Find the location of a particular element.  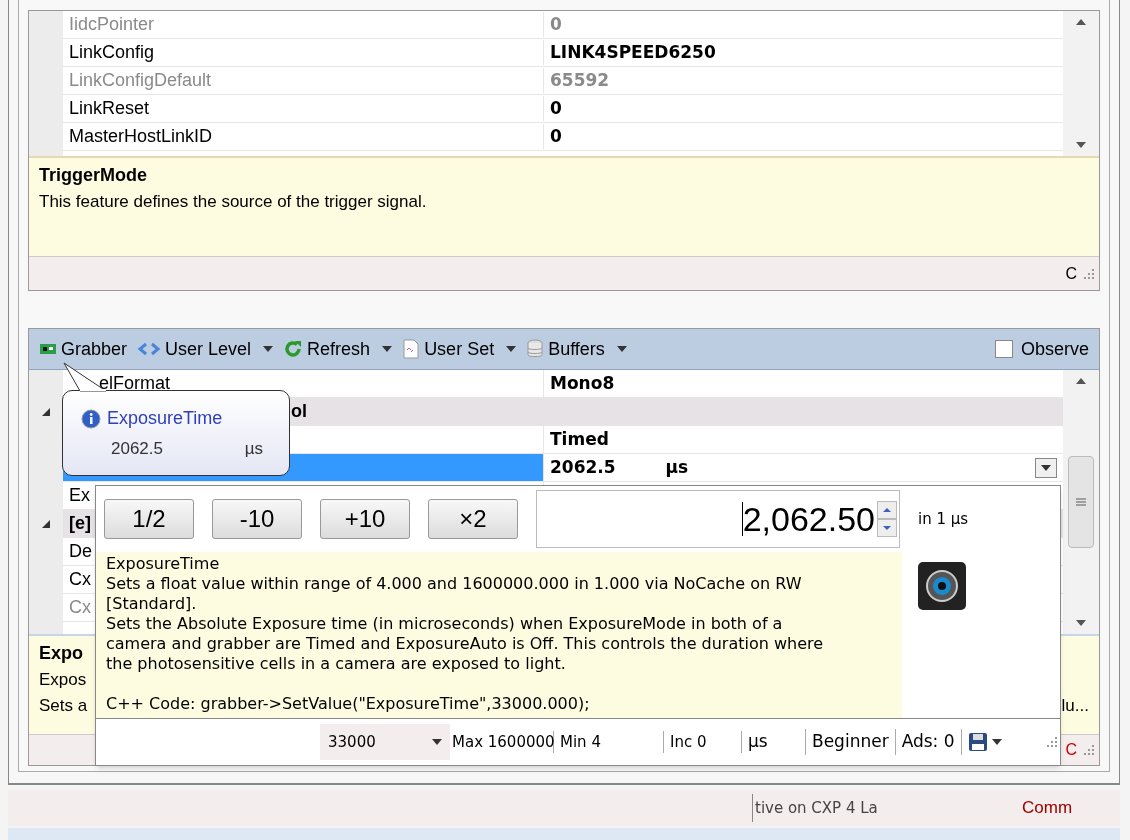

info-icon is located at coordinates (91, 418).